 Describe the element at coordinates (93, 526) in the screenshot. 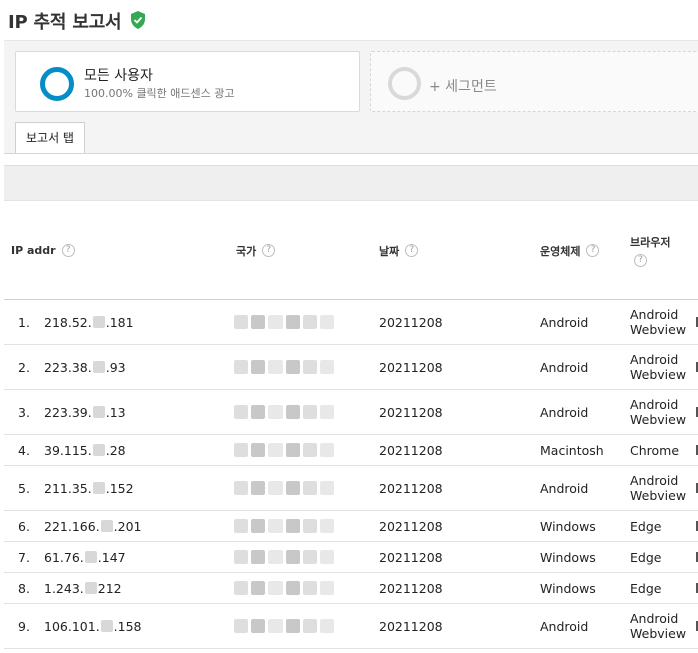

I see `ip-address: 221.166. .201` at that location.